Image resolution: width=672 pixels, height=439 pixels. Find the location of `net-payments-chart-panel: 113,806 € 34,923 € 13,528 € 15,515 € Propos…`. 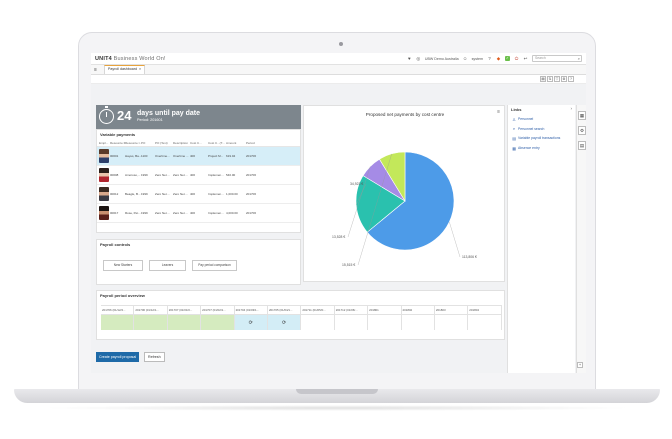

net-payments-chart-panel: 113,806 € 34,923 € 13,528 € 15,515 € Propos… is located at coordinates (404, 193).